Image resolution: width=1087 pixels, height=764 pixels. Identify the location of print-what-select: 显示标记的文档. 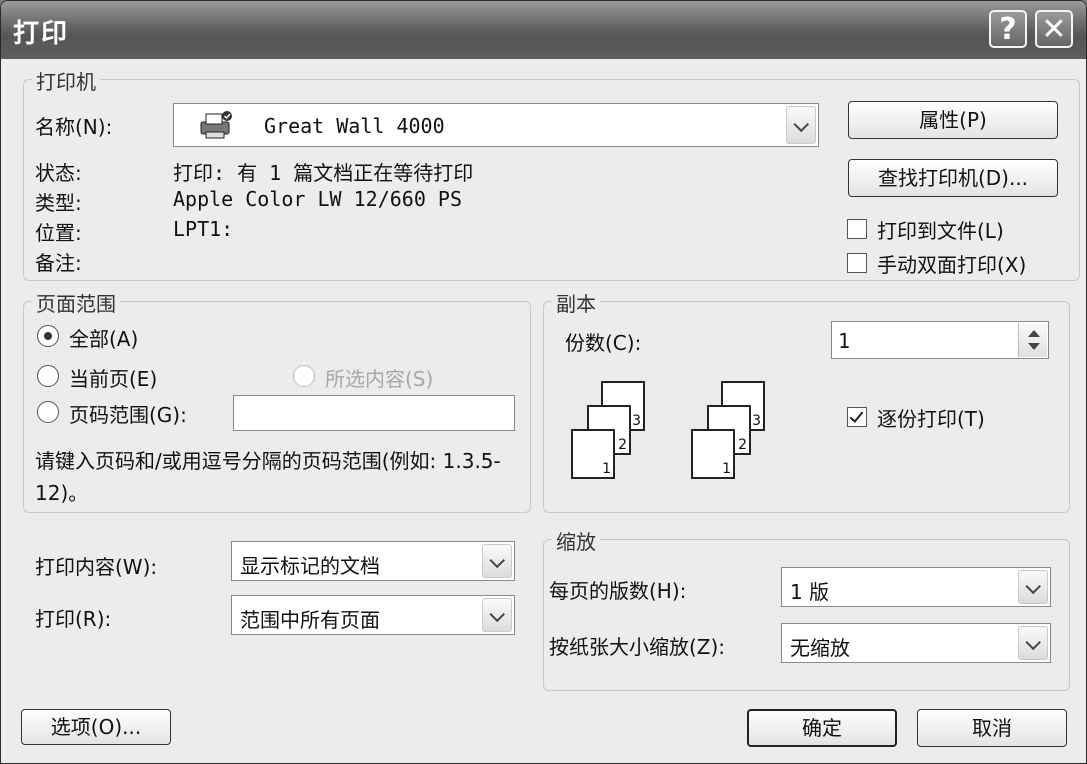
(373, 561).